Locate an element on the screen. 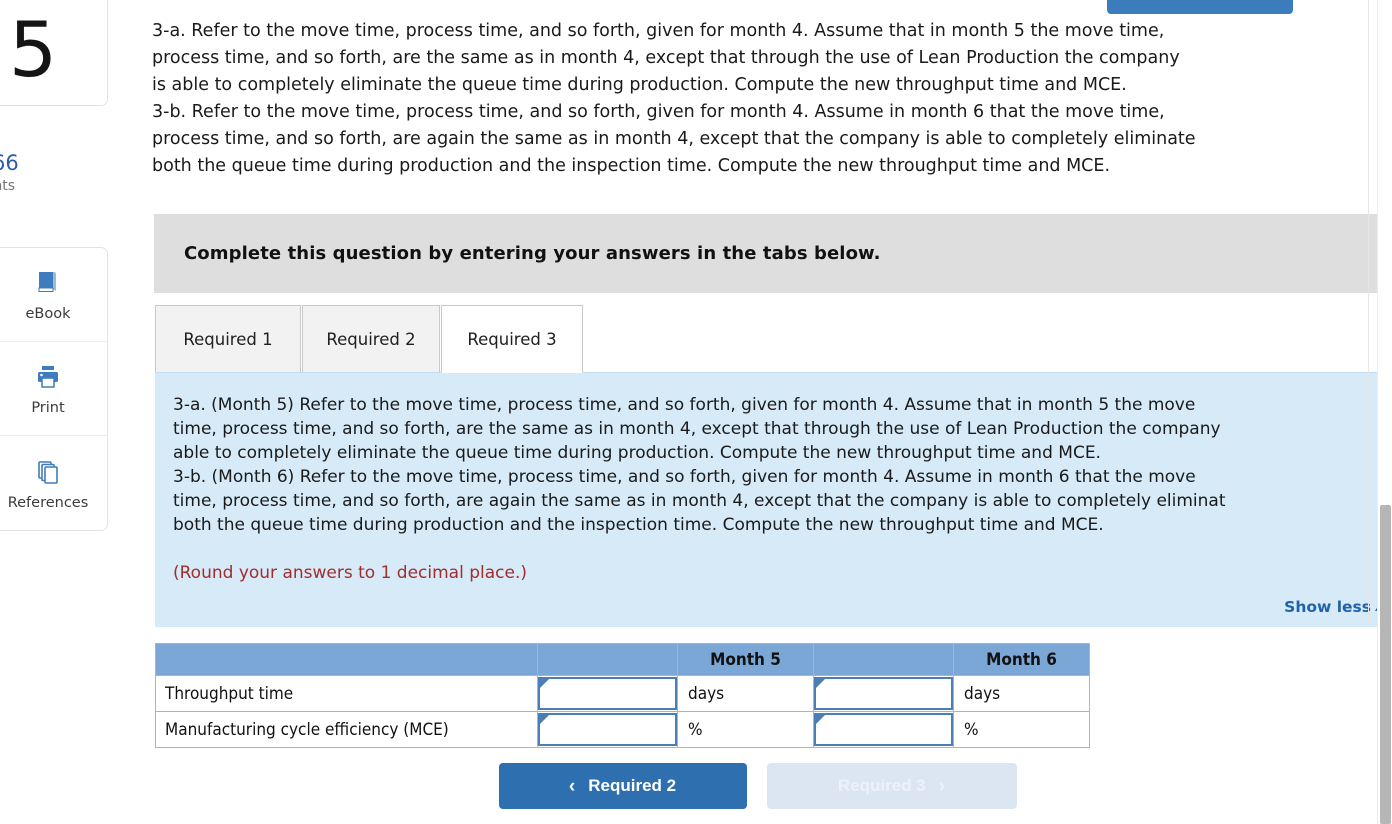 The width and height of the screenshot is (1392, 824). input-month6-throughput is located at coordinates (883, 693).